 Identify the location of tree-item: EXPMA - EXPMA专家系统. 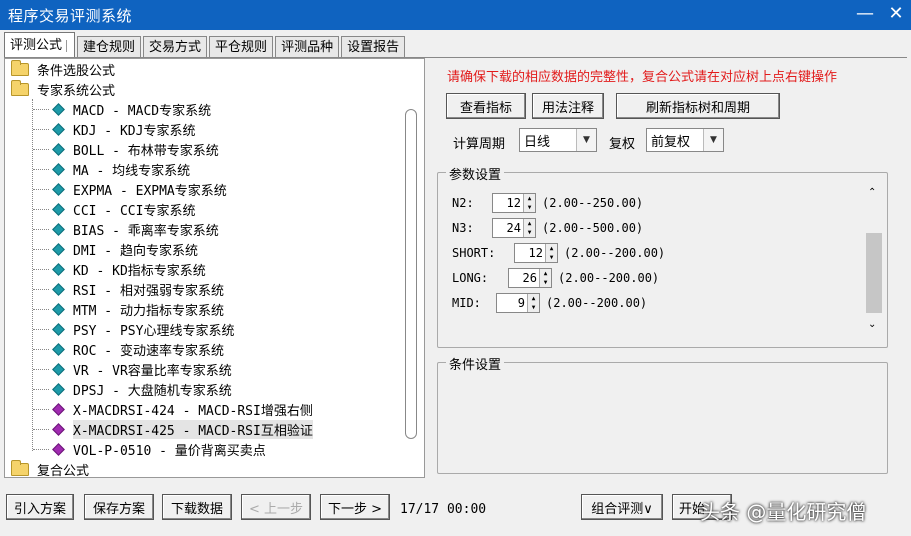
(130, 189).